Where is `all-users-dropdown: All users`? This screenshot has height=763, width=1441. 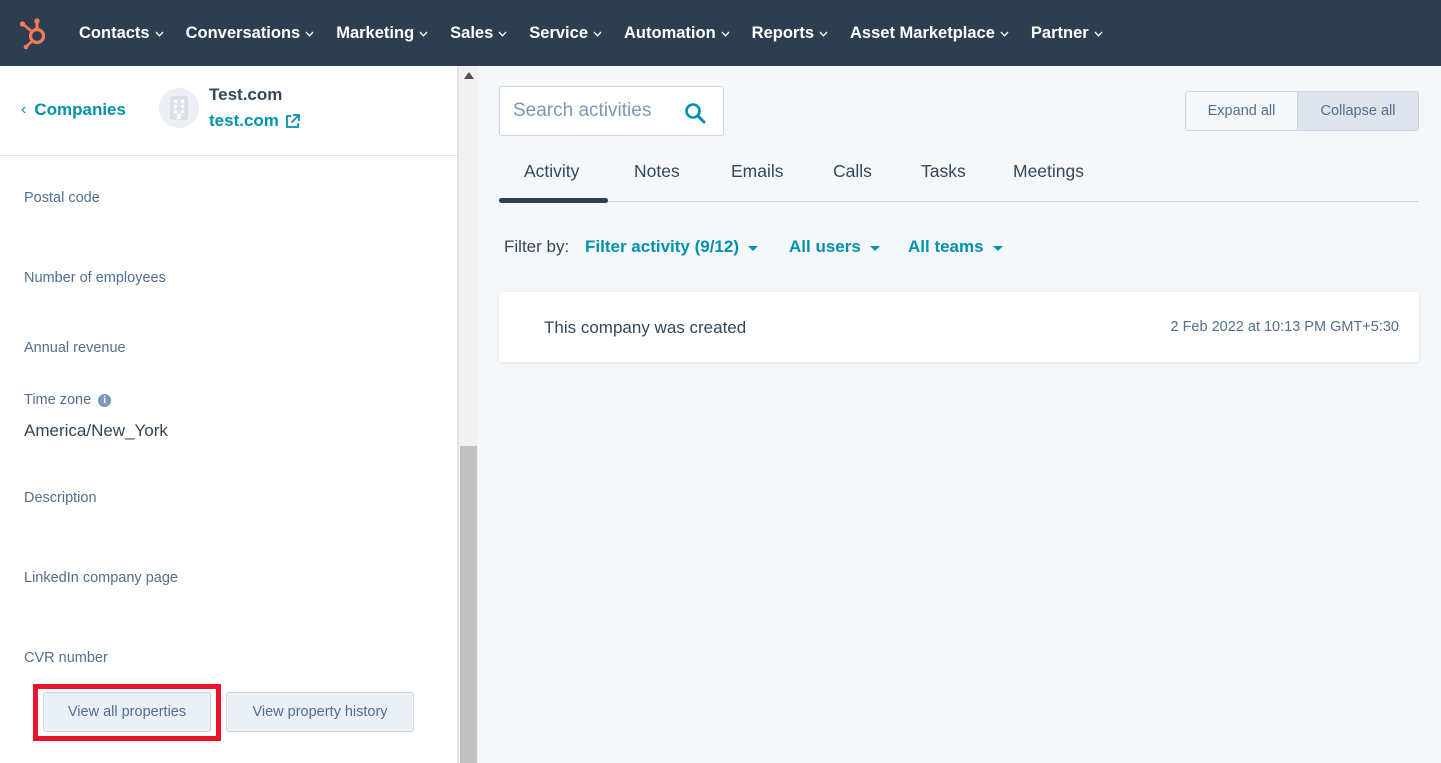
all-users-dropdown: All users is located at coordinates (834, 247).